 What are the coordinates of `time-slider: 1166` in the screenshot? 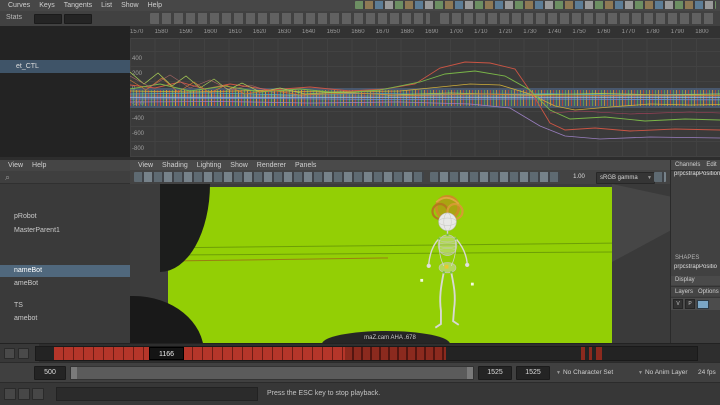 It's located at (360, 353).